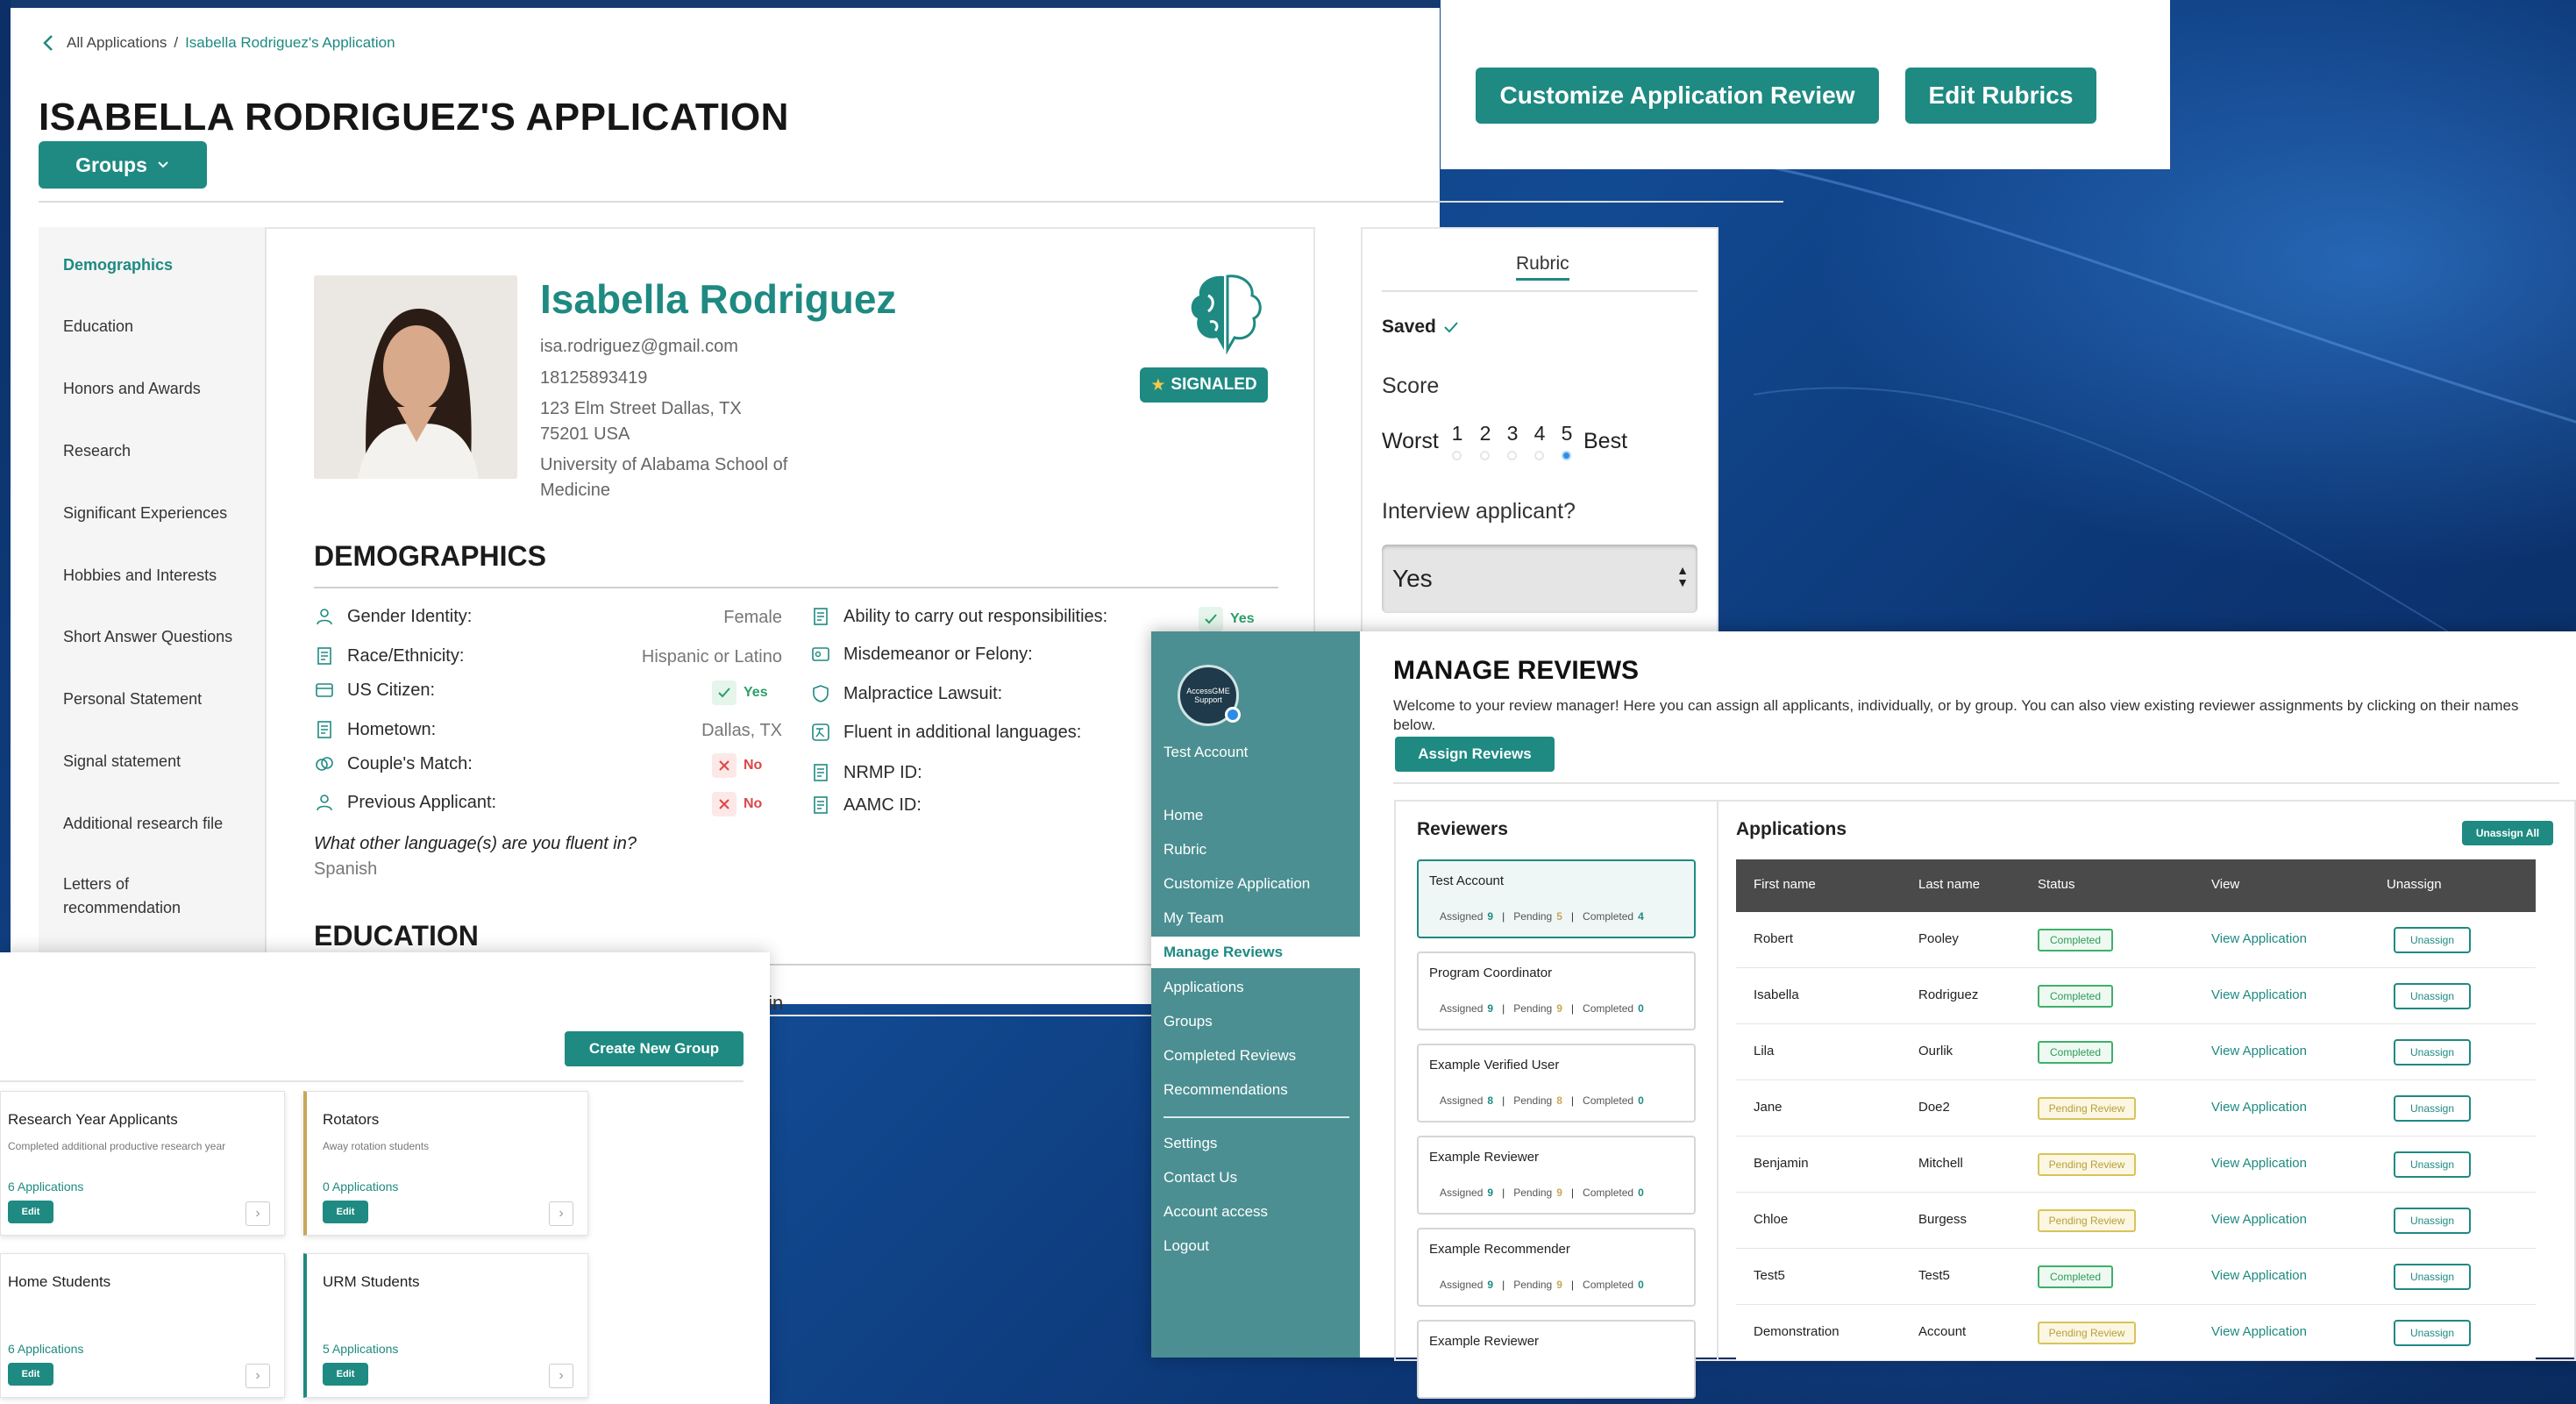 The height and width of the screenshot is (1404, 2576). Describe the element at coordinates (654, 1049) in the screenshot. I see `create-group-button: Create New Group` at that location.